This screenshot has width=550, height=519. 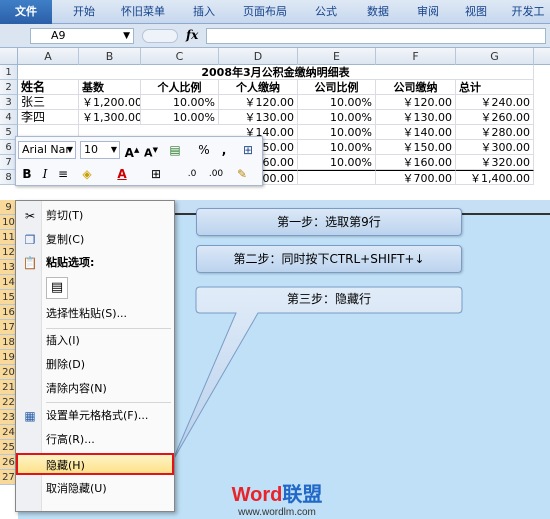 What do you see at coordinates (70, 262) in the screenshot?
I see `menu-item-label: 粘贴选项:` at bounding box center [70, 262].